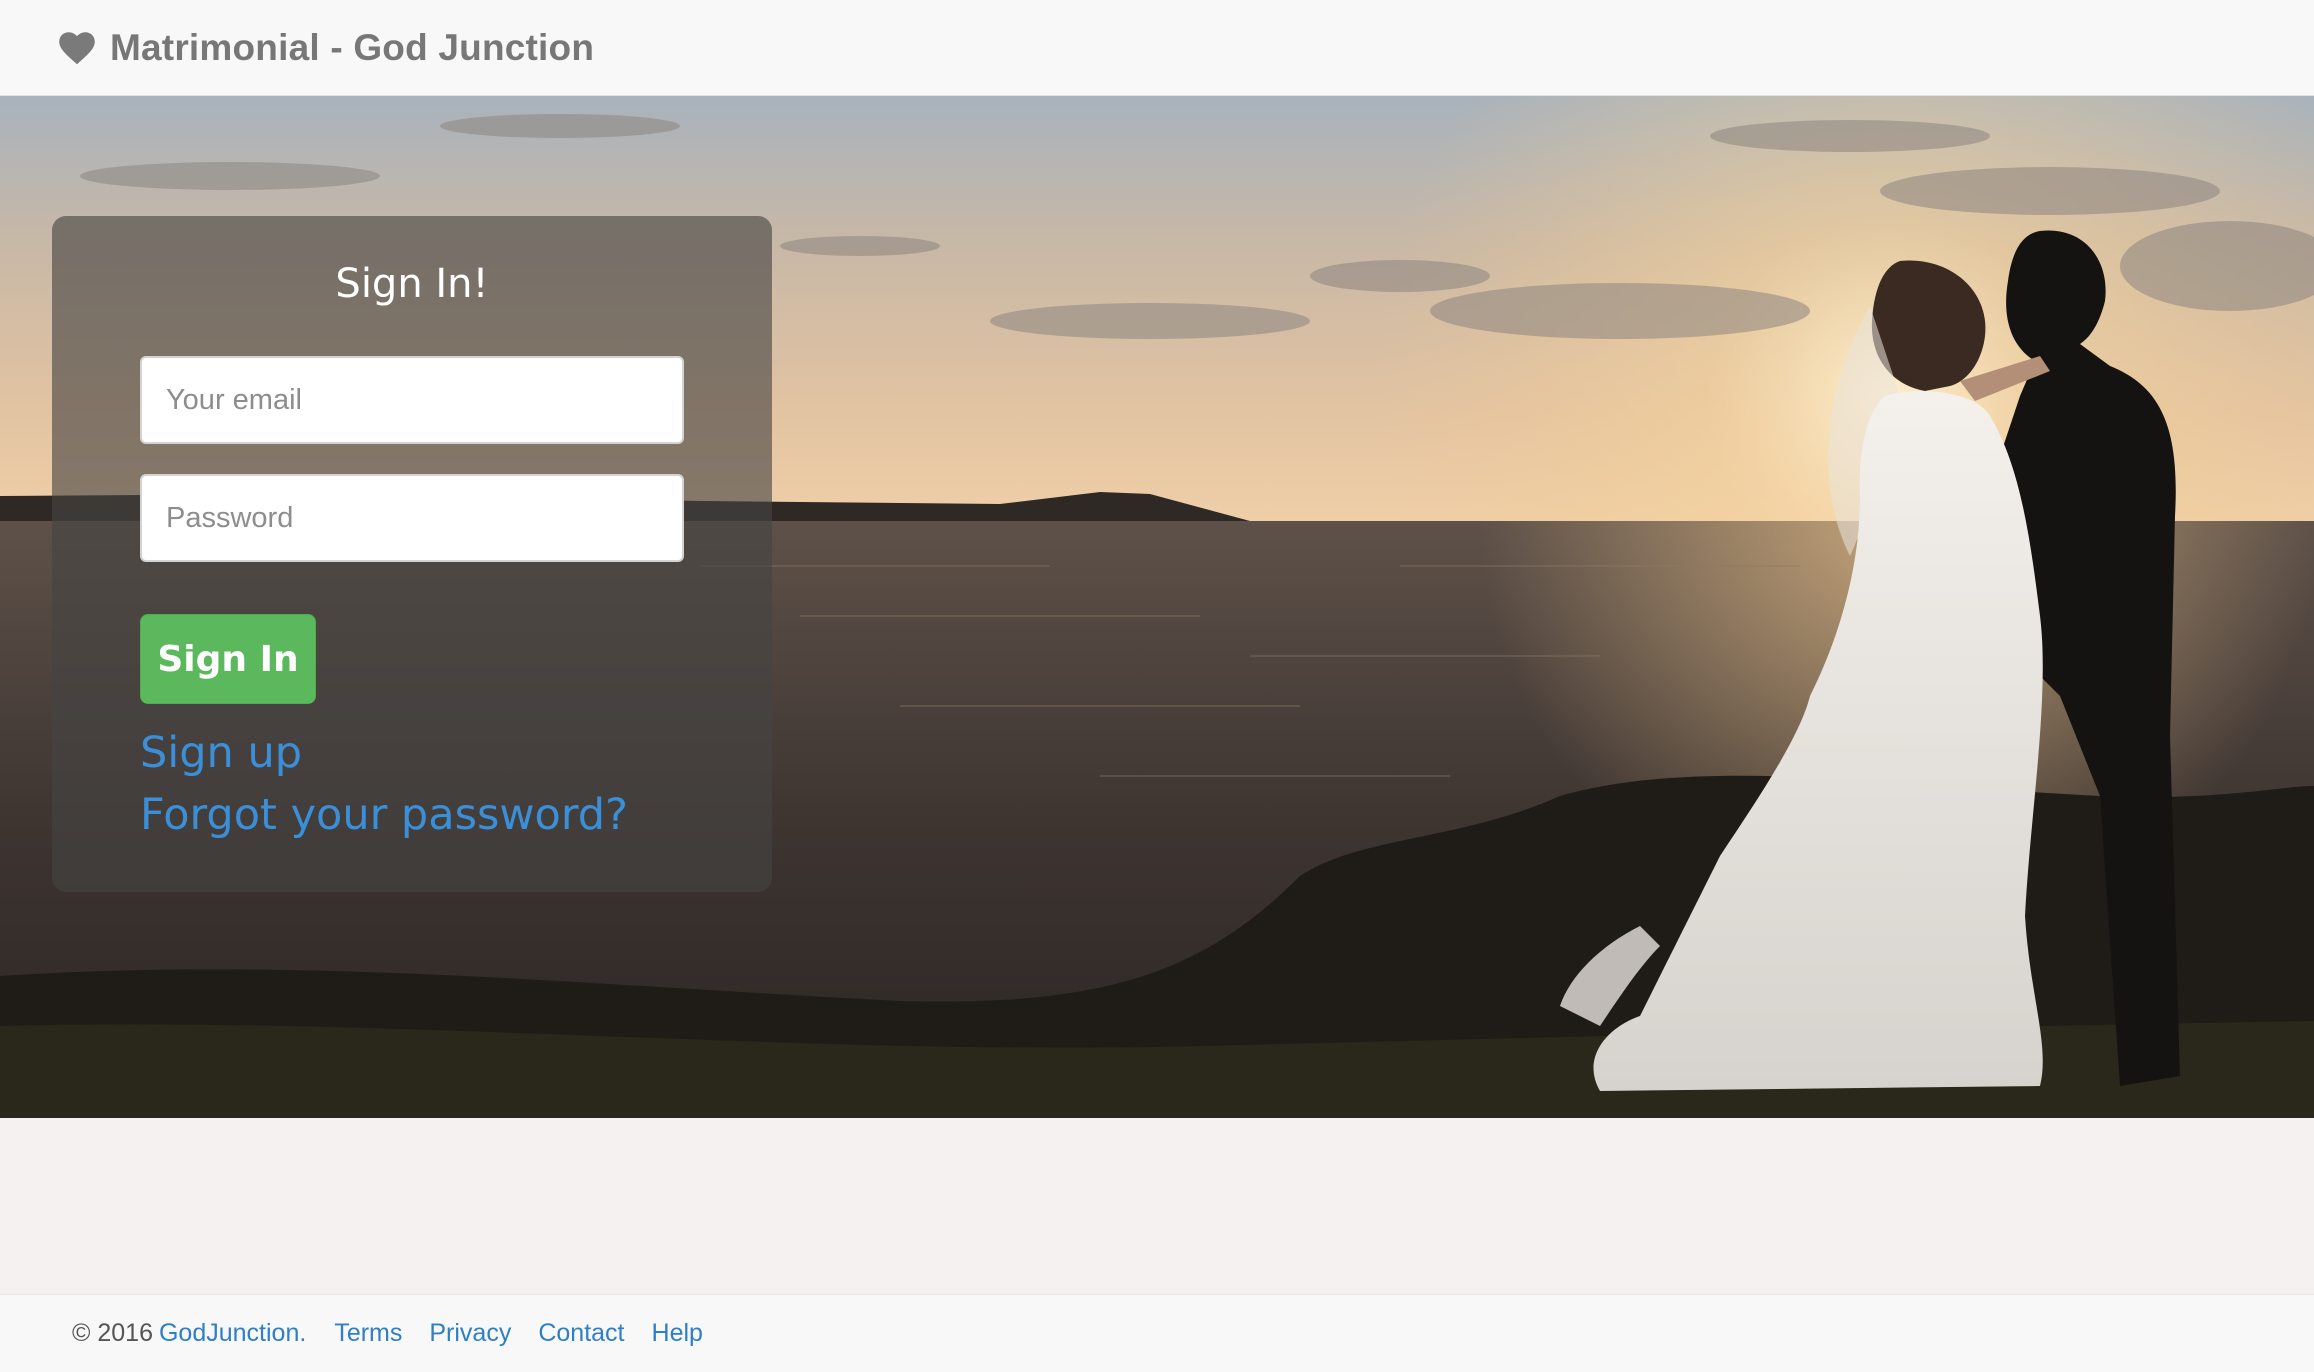 The image size is (2314, 1372). Describe the element at coordinates (412, 518) in the screenshot. I see `password-field` at that location.